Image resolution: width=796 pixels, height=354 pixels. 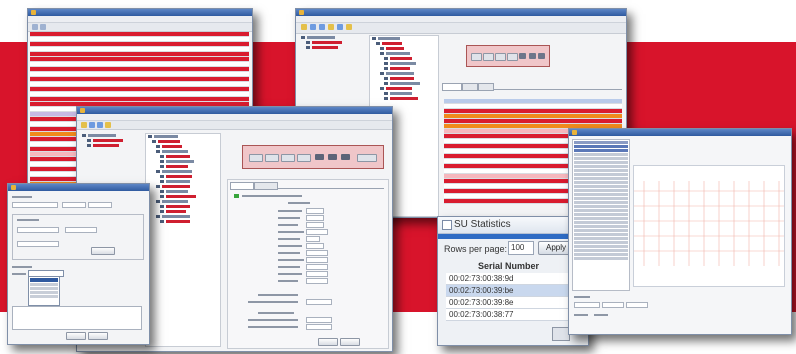 I want to click on add-device-dialog, so click(x=78, y=264).